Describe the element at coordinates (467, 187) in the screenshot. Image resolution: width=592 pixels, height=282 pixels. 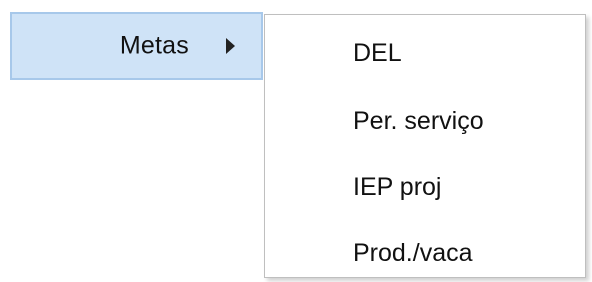
I see `submenu-item-iep-proj: IEP proj` at that location.